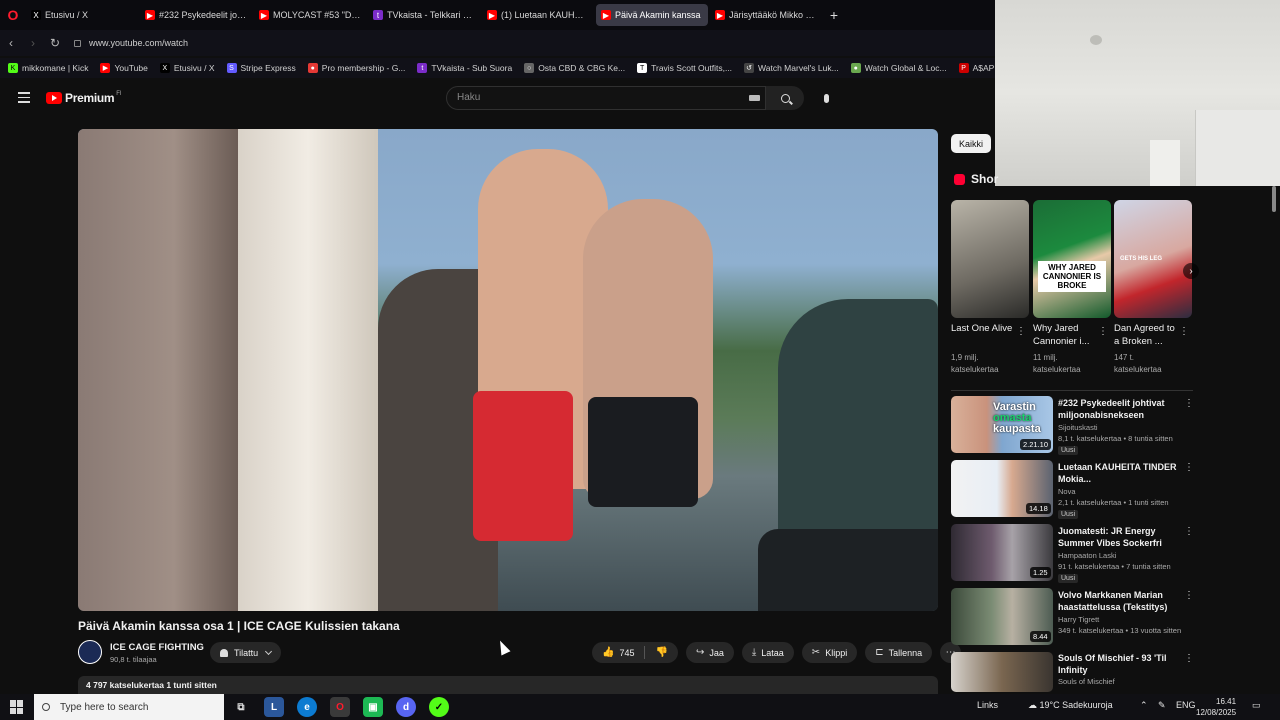 Image resolution: width=1280 pixels, height=720 pixels. I want to click on opera-taskbar-icon: O, so click(340, 707).